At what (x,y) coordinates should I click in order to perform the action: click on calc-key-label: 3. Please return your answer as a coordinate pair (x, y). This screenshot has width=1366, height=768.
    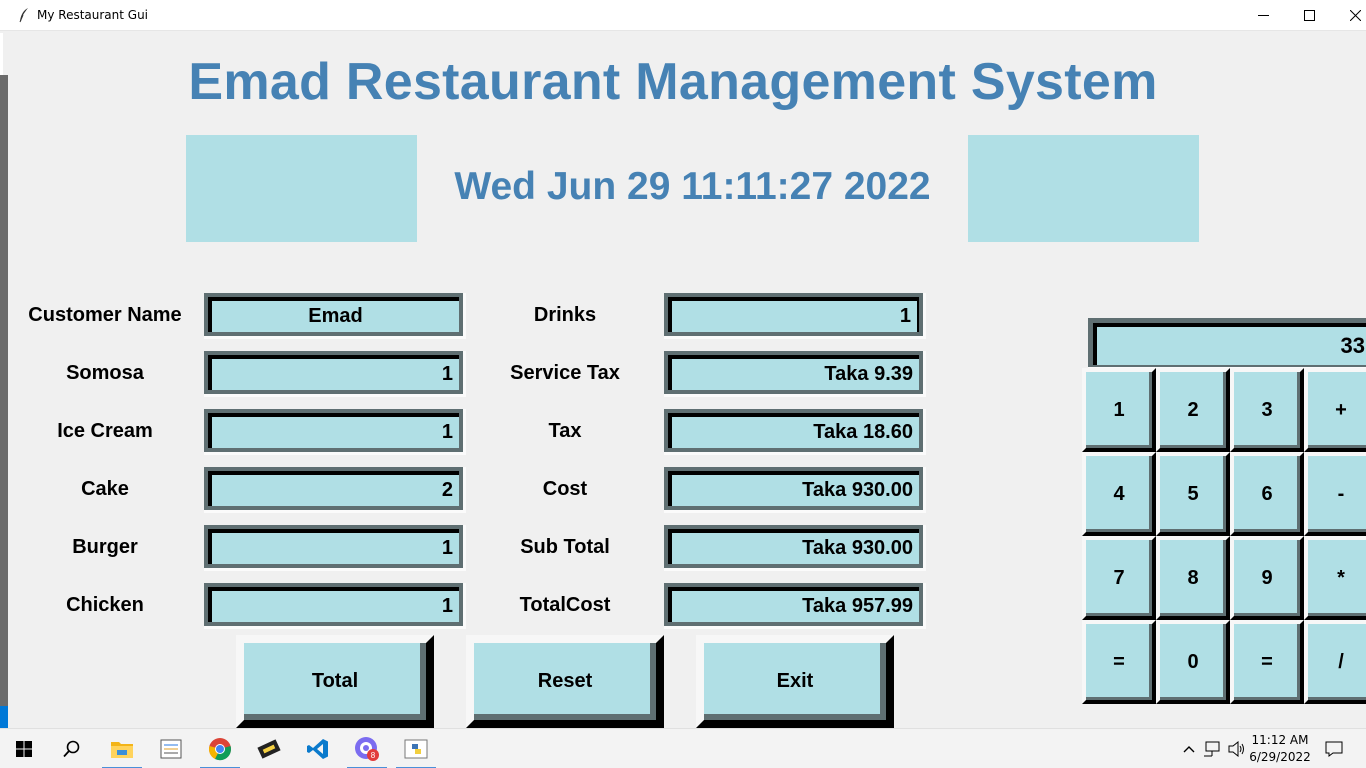
    Looking at the image, I should click on (1267, 409).